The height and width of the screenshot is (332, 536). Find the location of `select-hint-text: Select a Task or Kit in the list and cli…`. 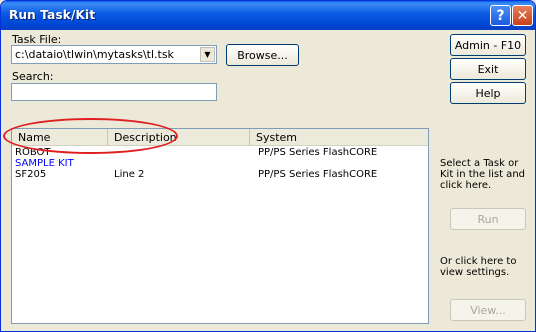

select-hint-text: Select a Task or Kit in the list and cli… is located at coordinates (482, 174).